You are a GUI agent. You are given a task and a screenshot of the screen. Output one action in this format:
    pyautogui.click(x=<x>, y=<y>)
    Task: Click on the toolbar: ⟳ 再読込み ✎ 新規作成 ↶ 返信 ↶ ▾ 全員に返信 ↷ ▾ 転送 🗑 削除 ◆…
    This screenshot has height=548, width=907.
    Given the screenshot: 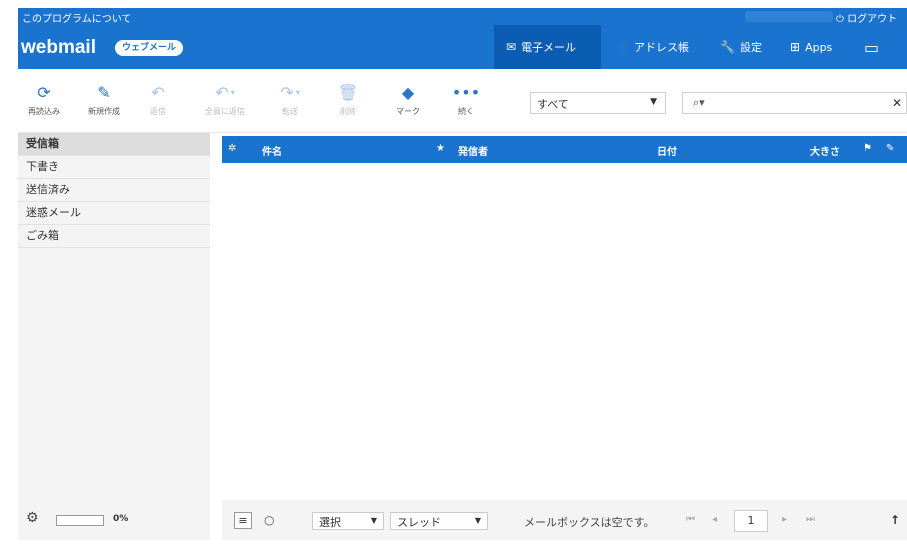 What is the action you would take?
    pyautogui.click(x=462, y=101)
    